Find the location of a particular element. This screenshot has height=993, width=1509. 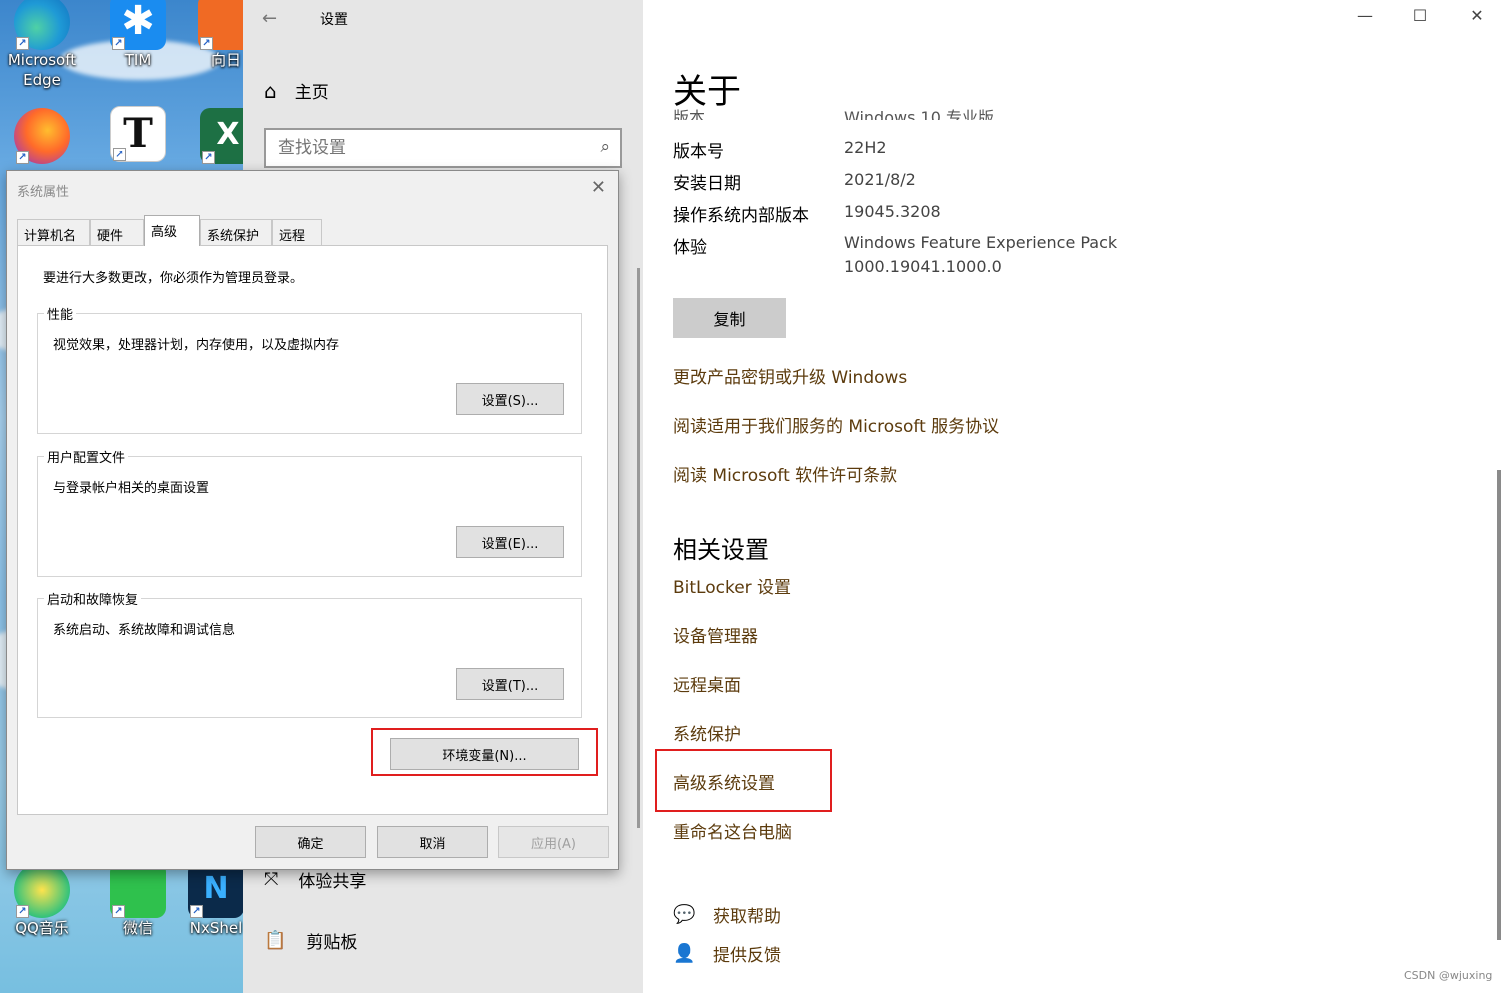

ok-button: 确定 is located at coordinates (310, 842).